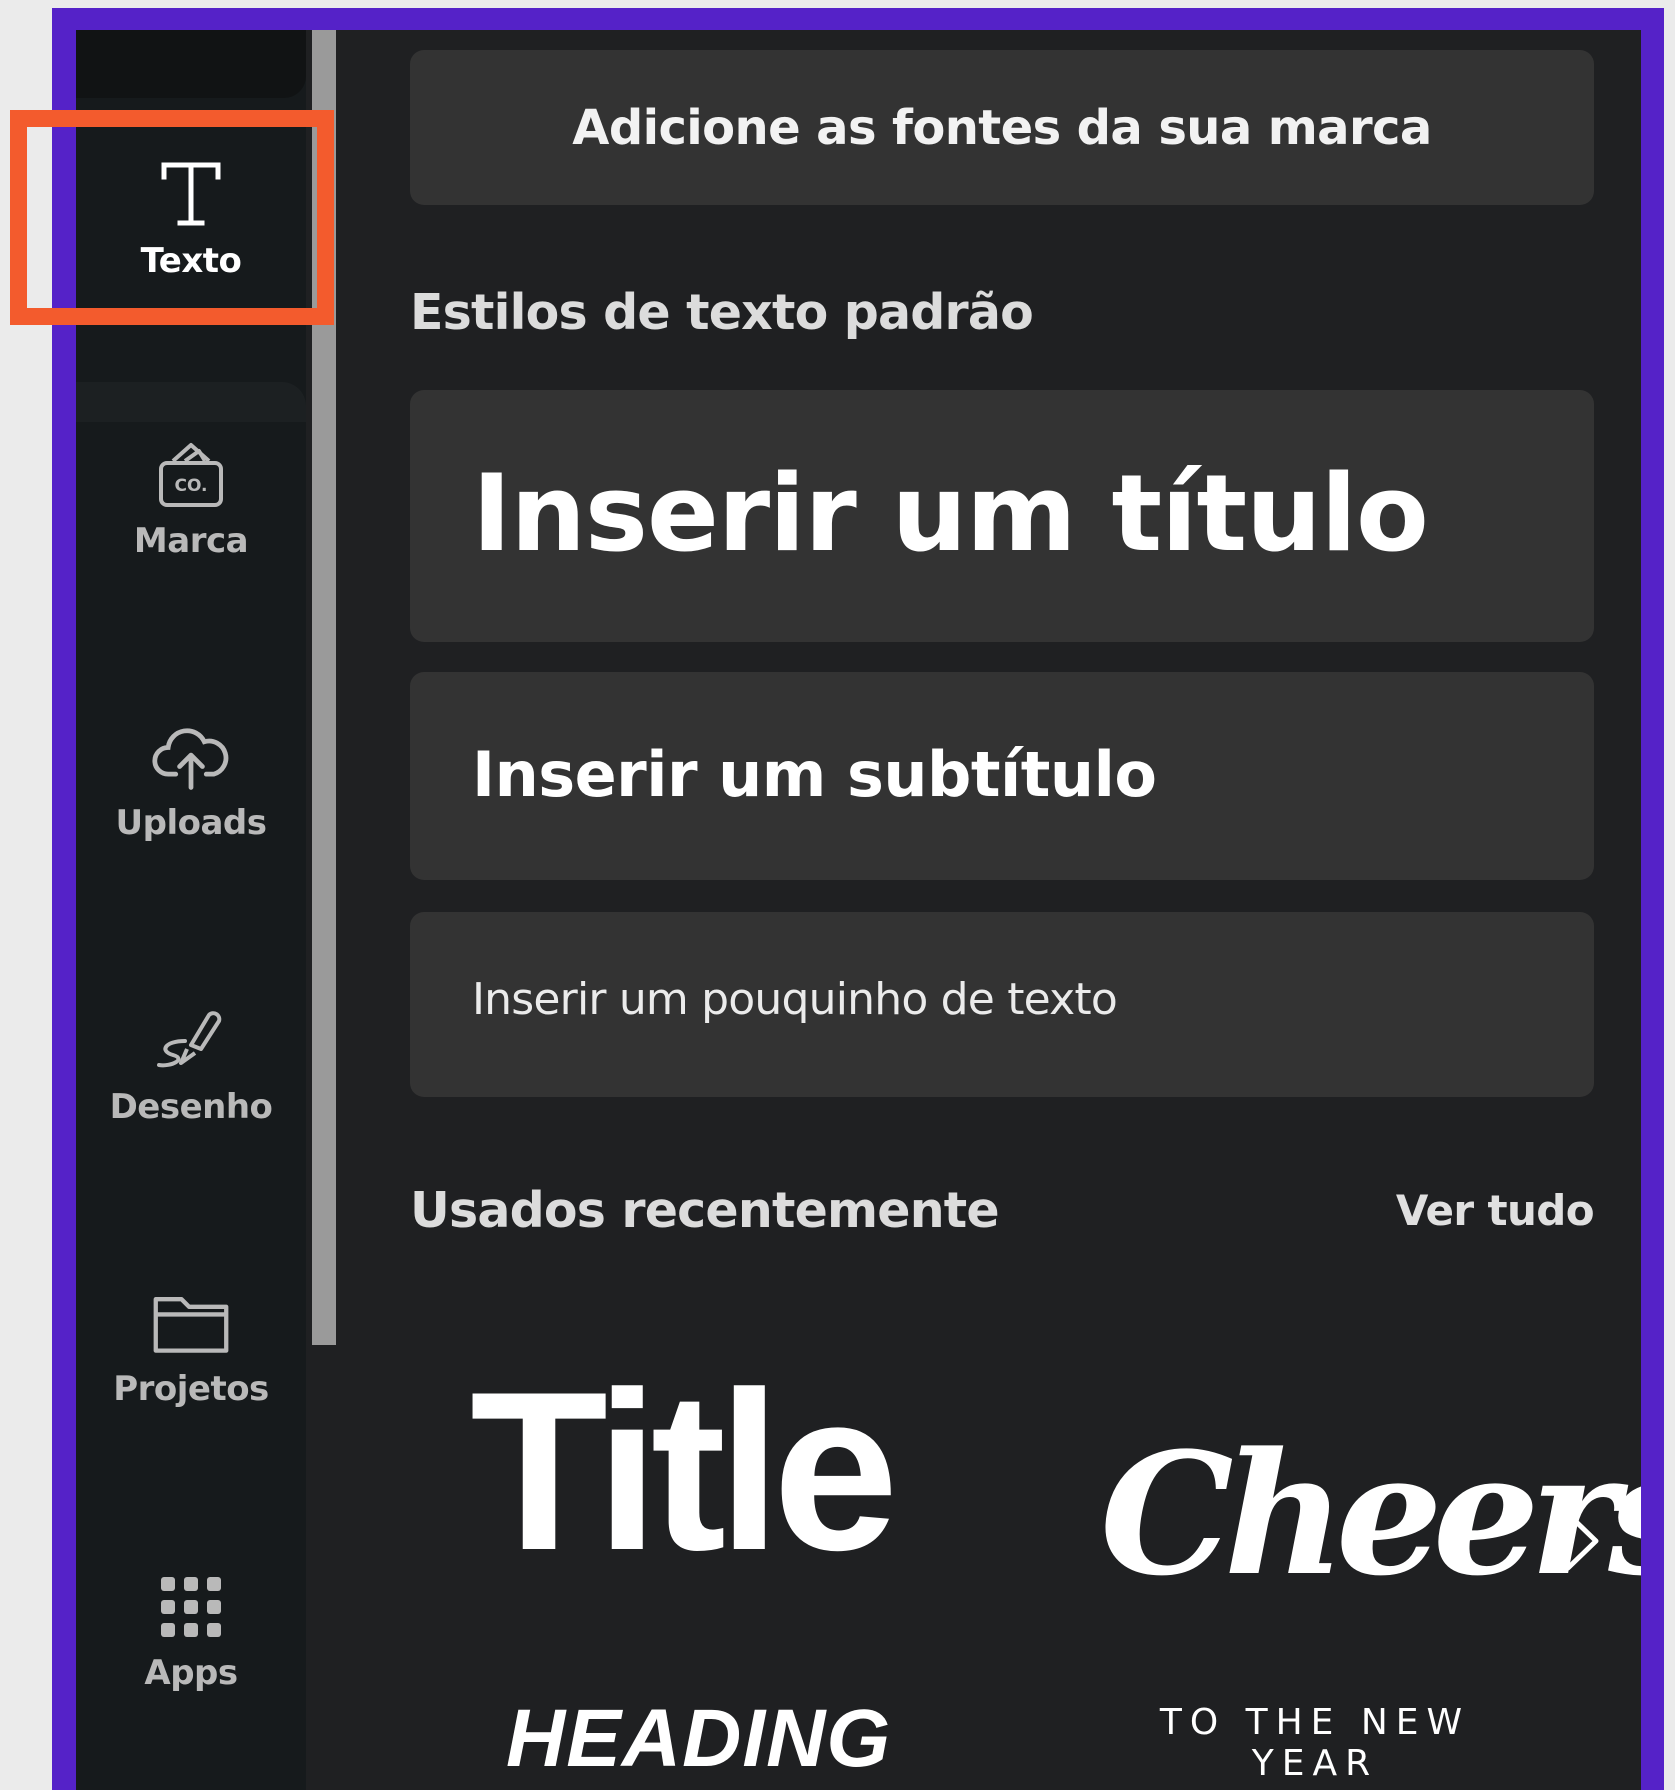 The image size is (1675, 1790). What do you see at coordinates (191, 1323) in the screenshot?
I see `folder-icon` at bounding box center [191, 1323].